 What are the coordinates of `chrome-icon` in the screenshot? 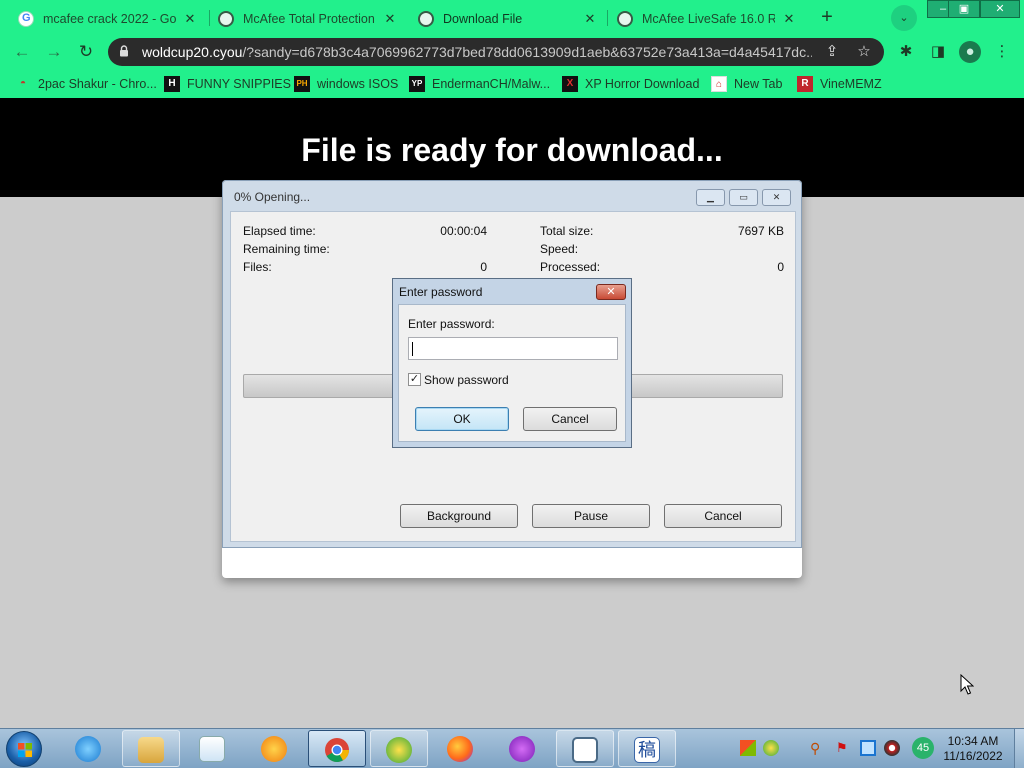 It's located at (337, 750).